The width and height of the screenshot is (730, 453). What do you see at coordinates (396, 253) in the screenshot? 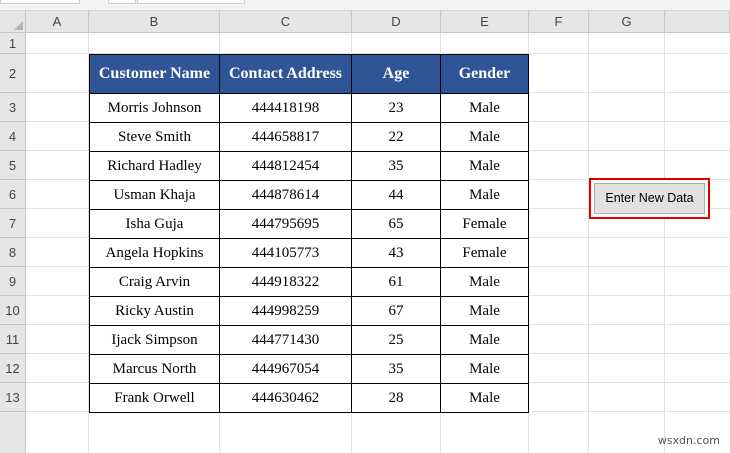
I see `cell-age: 43` at bounding box center [396, 253].